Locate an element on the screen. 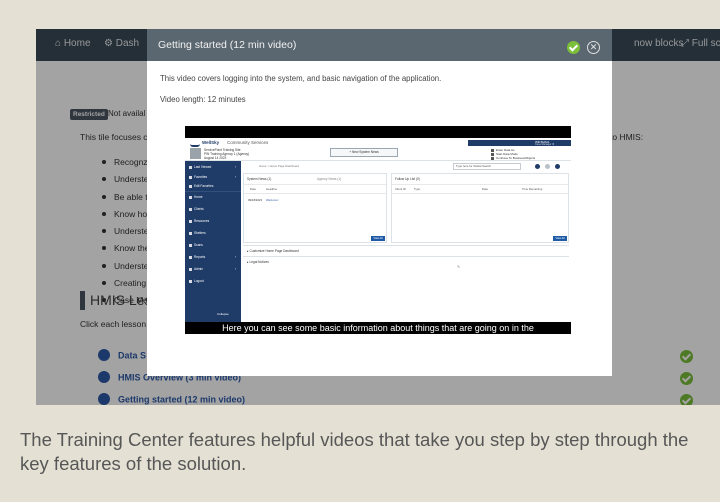 This screenshot has height=502, width=720. follow-up-title: Follow Up List (0) is located at coordinates (407, 179).